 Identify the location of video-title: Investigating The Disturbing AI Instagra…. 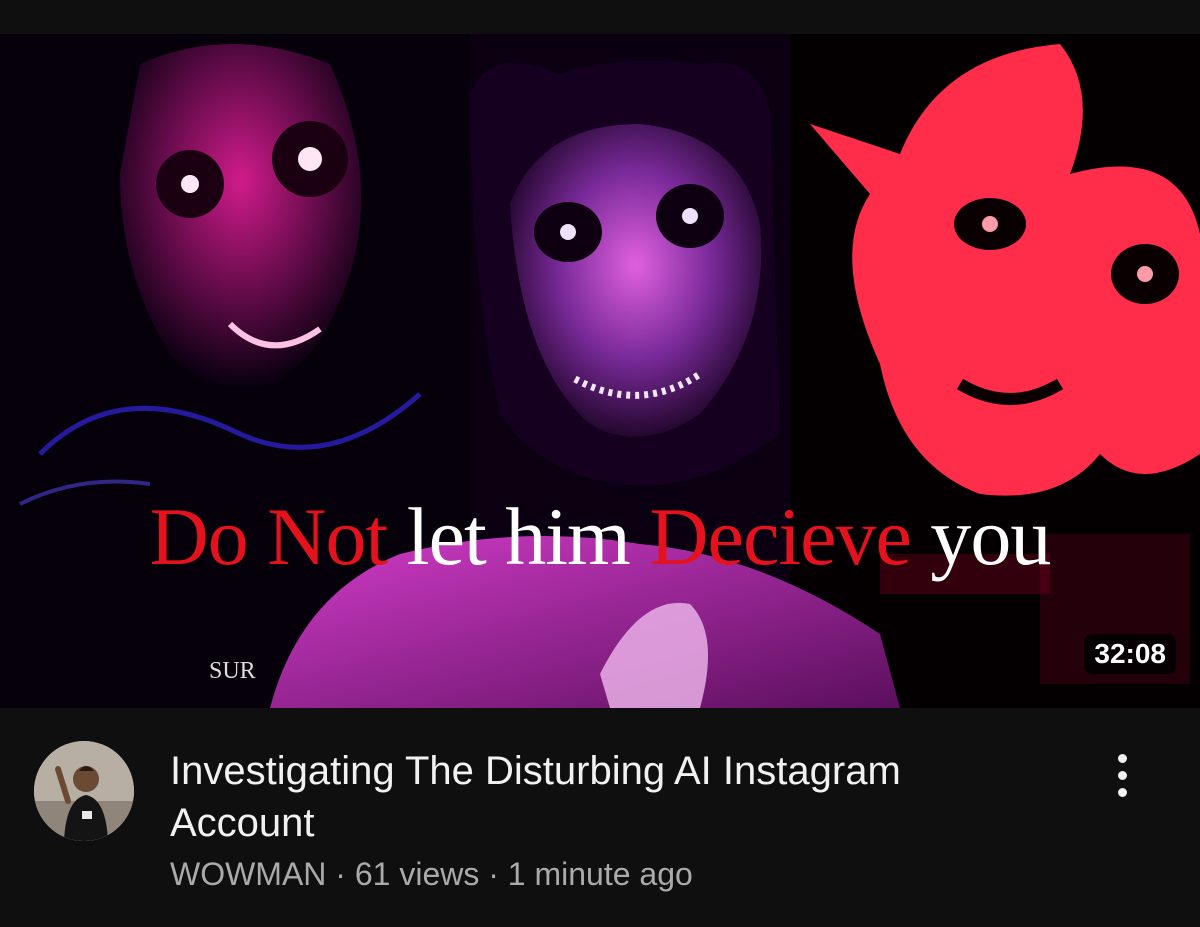
(610, 797).